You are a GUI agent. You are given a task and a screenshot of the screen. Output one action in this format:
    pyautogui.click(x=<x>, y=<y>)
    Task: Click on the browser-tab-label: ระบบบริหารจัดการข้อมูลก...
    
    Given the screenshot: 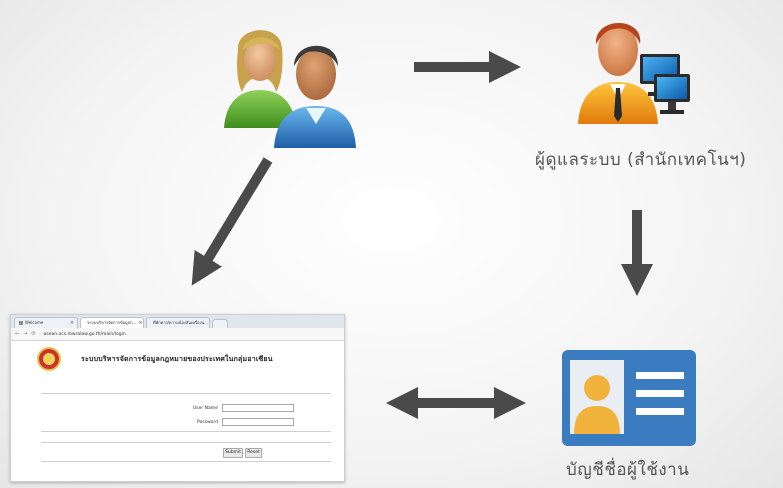 What is the action you would take?
    pyautogui.click(x=112, y=322)
    